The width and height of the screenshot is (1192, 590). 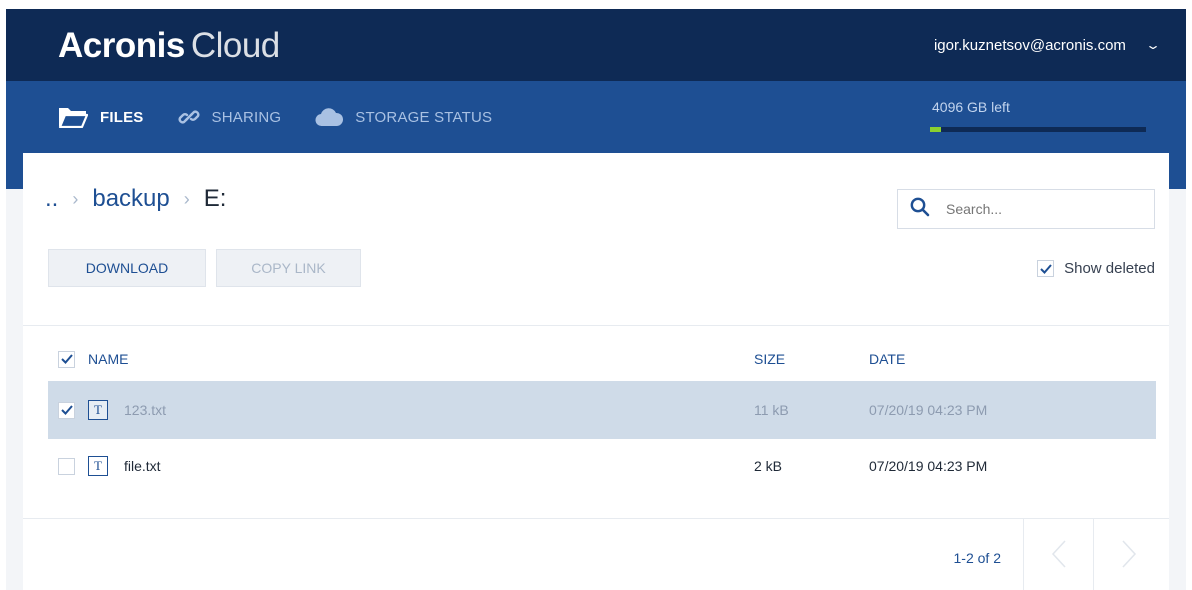 What do you see at coordinates (596, 325) in the screenshot?
I see `toolbar-divider` at bounding box center [596, 325].